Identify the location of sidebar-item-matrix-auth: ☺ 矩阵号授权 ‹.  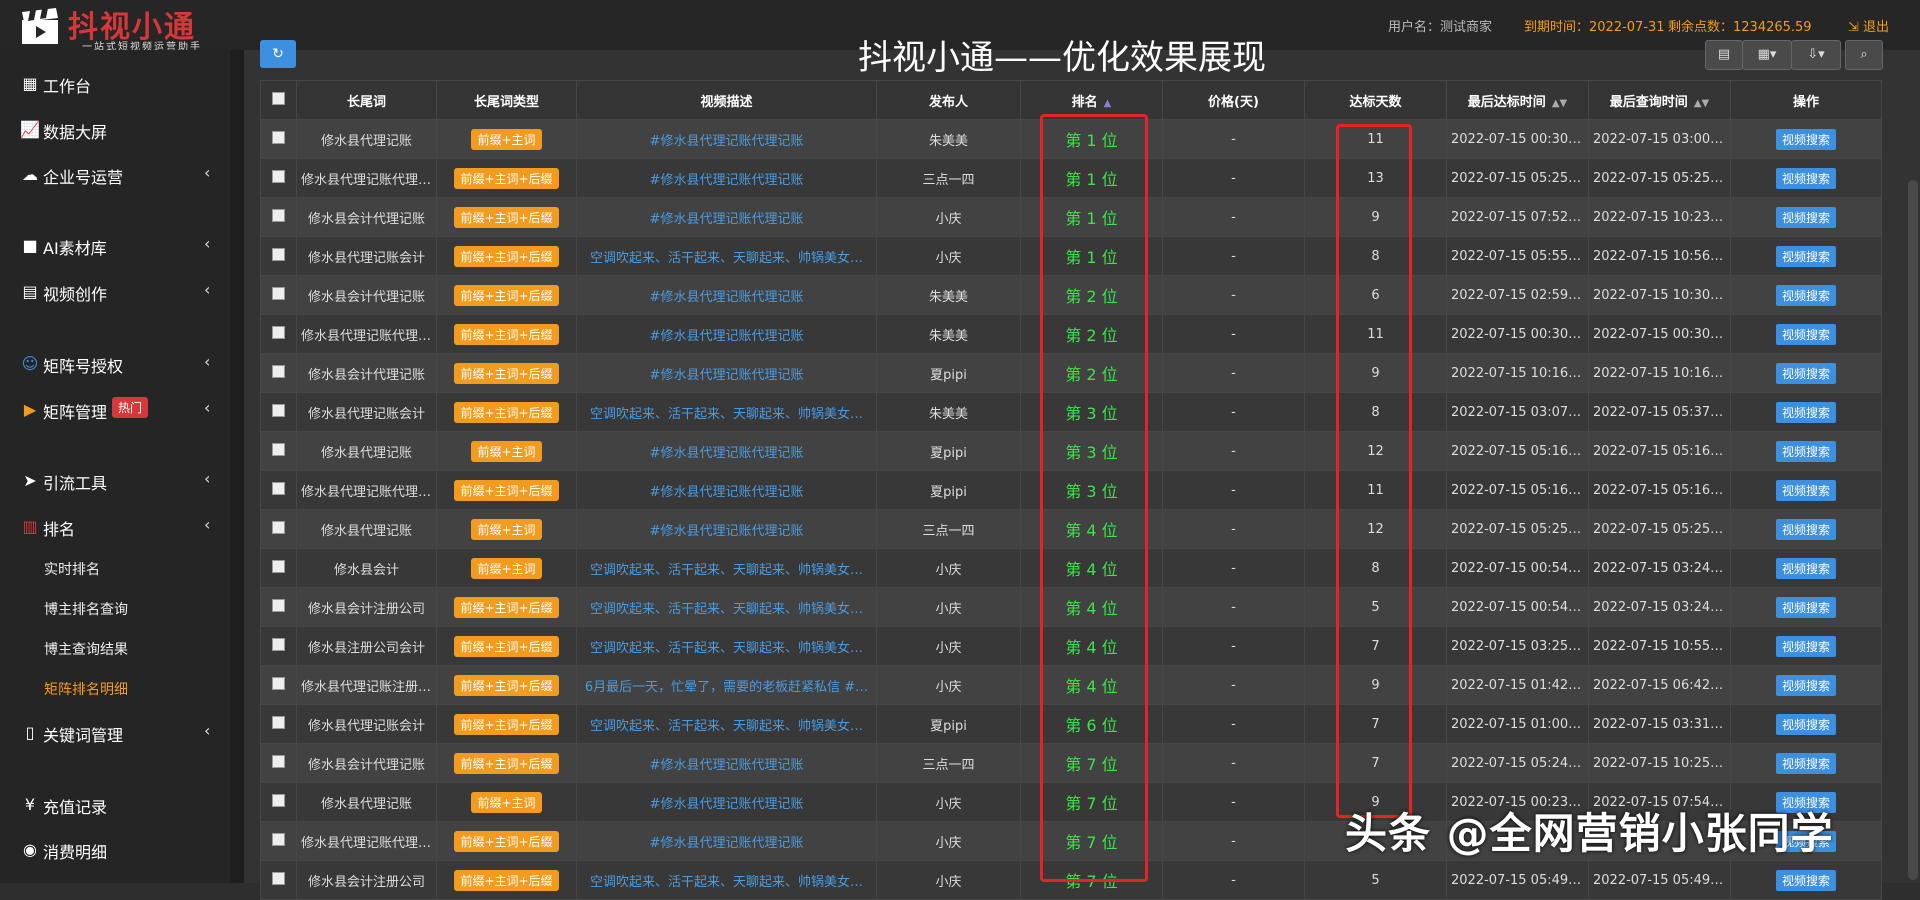
(115, 364).